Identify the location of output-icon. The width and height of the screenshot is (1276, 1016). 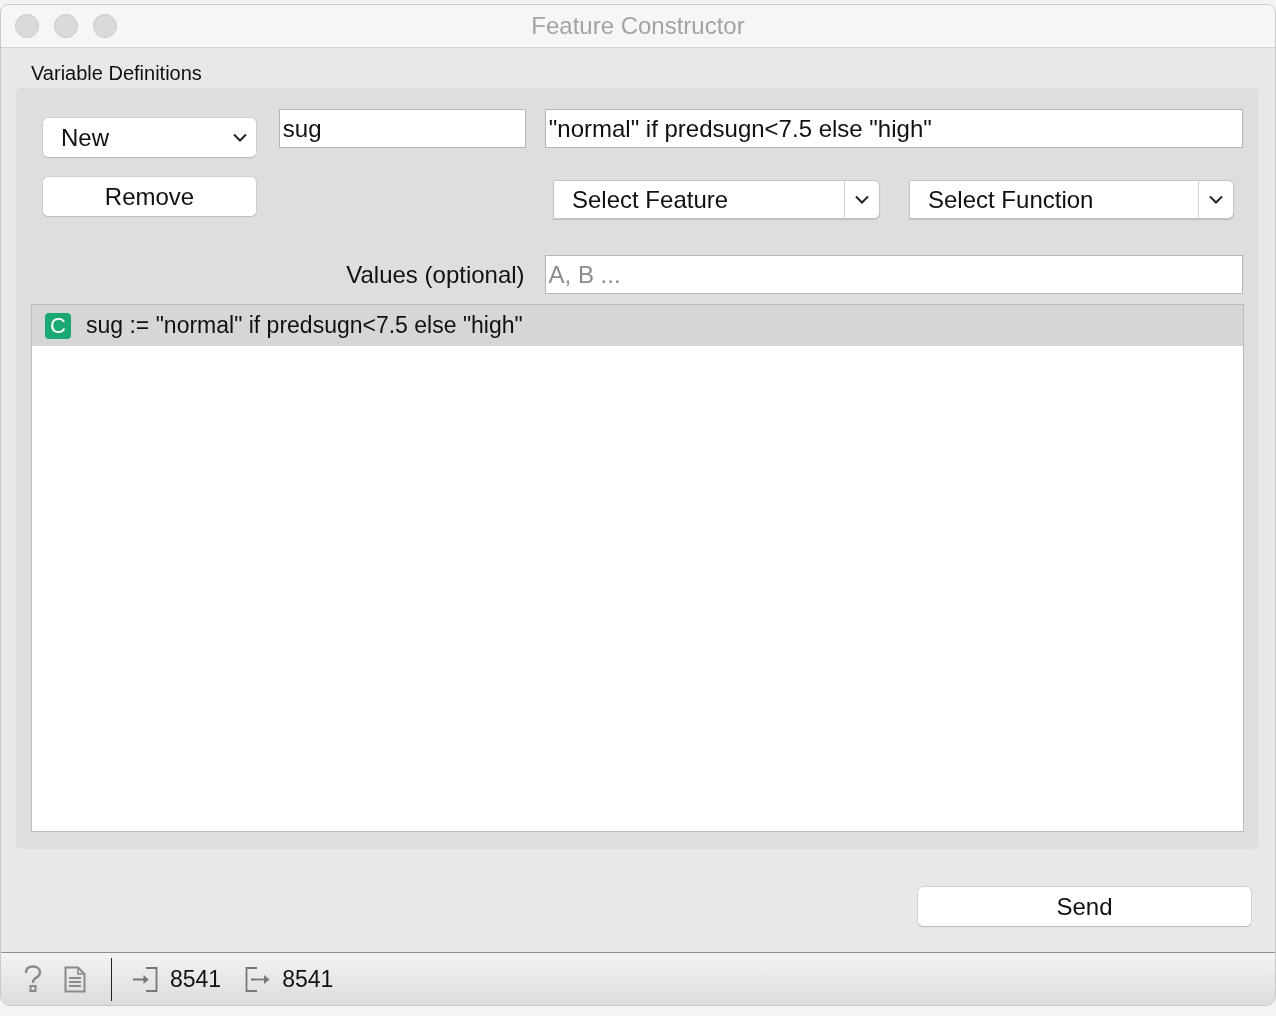
(258, 979).